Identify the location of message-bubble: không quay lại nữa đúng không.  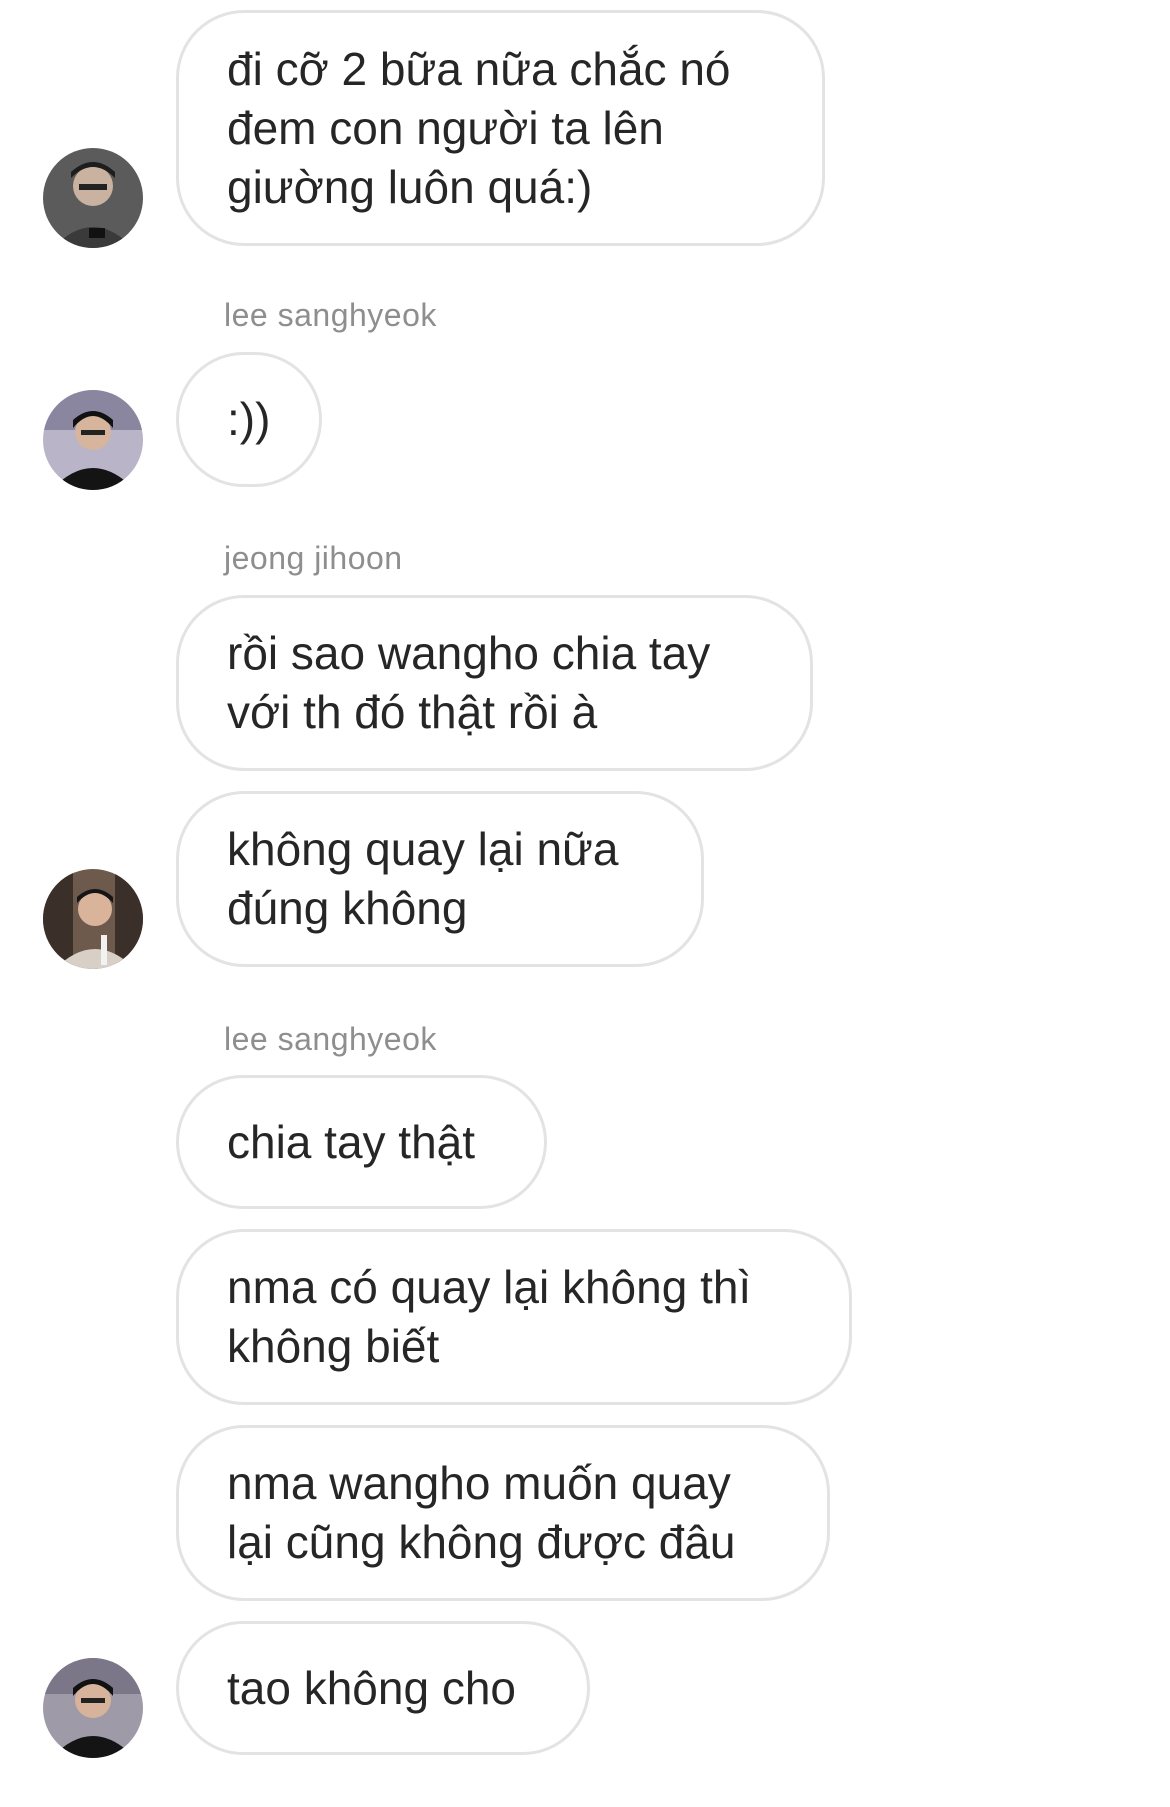
(440, 879).